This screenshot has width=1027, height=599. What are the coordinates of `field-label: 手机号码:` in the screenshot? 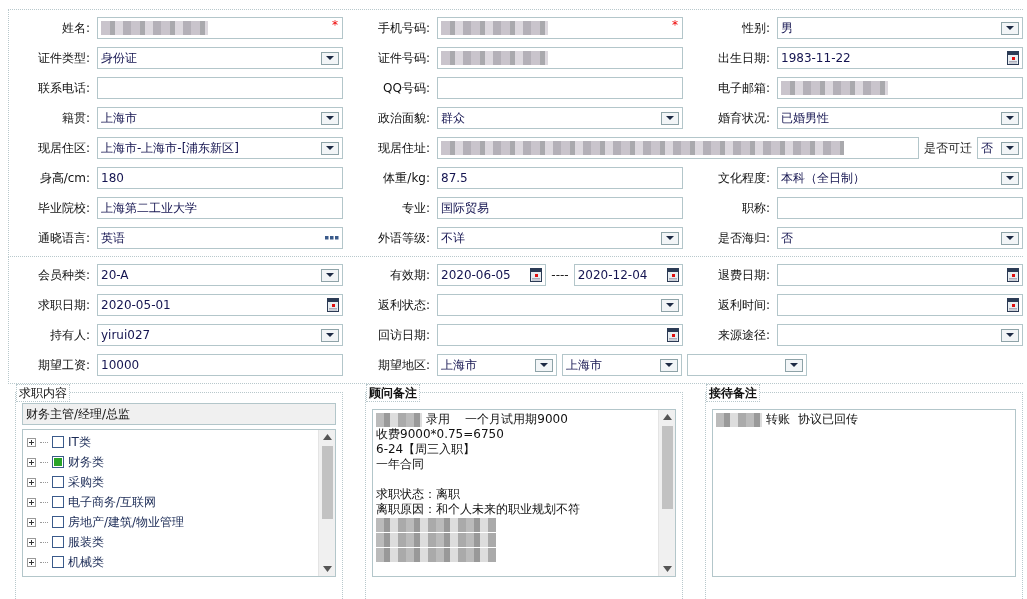 It's located at (403, 28).